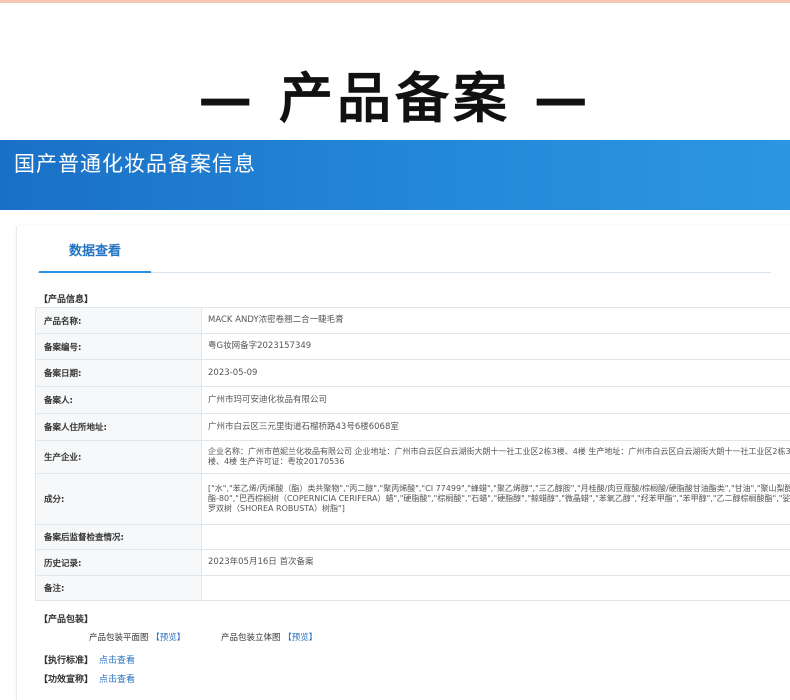 The width and height of the screenshot is (790, 700). I want to click on row-label: 备案日期:, so click(118, 373).